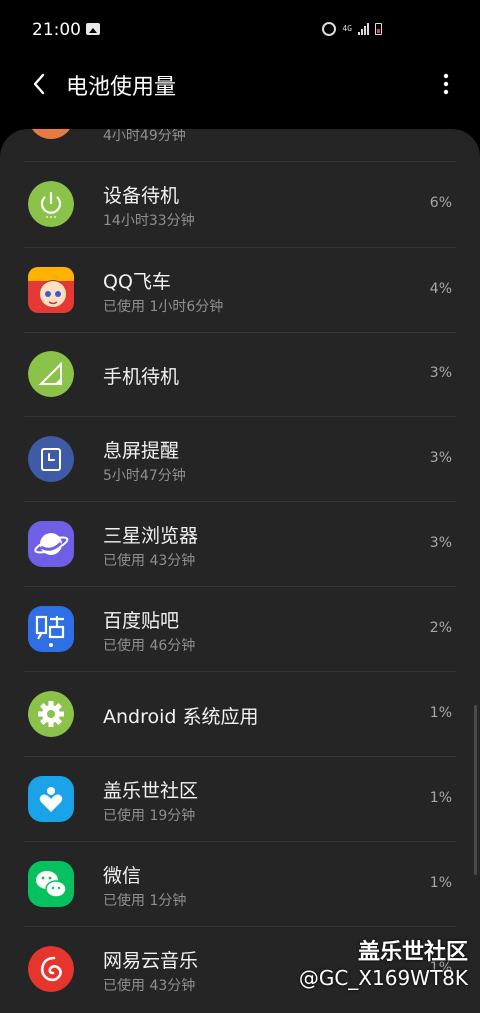  What do you see at coordinates (144, 136) in the screenshot?
I see `usage-duration: 4小时49分钟` at bounding box center [144, 136].